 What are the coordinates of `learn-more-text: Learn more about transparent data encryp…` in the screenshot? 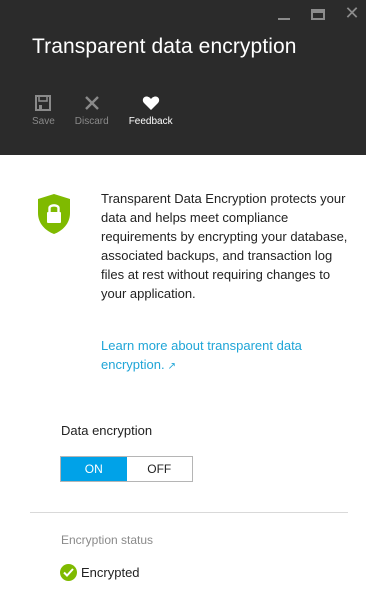 It's located at (201, 355).